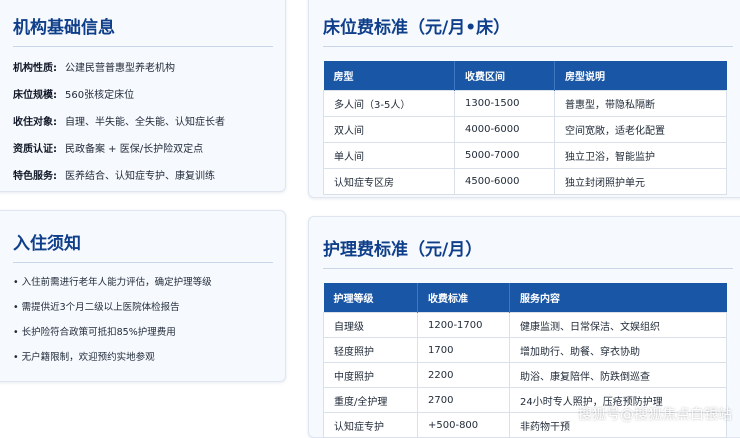 The height and width of the screenshot is (438, 740). Describe the element at coordinates (370, 400) in the screenshot. I see `table-cell: 重度/全护理` at that location.